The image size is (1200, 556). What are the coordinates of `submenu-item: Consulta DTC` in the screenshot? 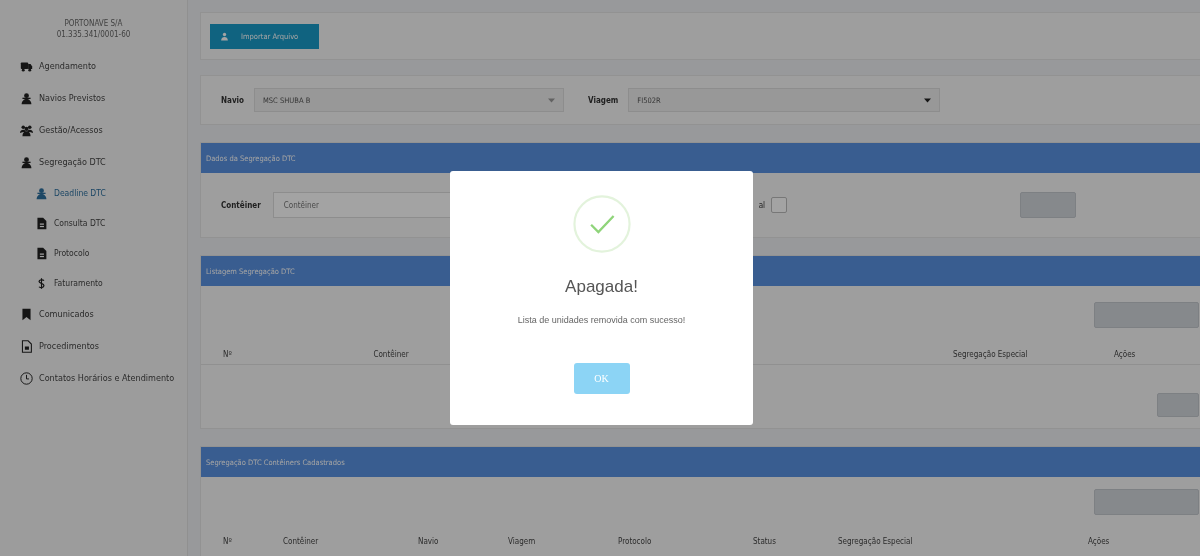 It's located at (93, 223).